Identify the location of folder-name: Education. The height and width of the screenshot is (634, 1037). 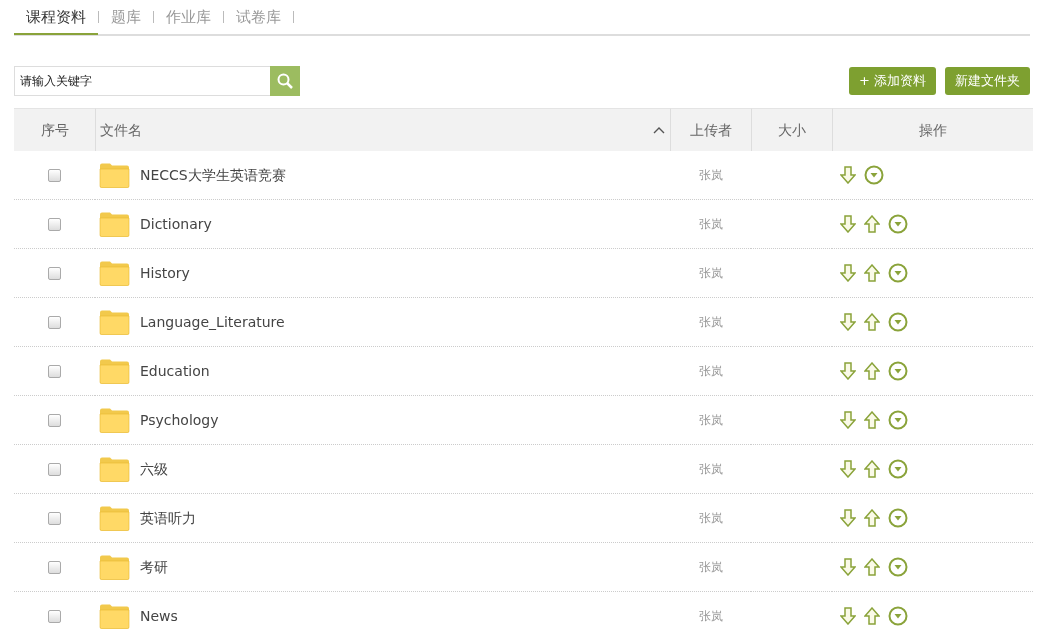
(175, 371).